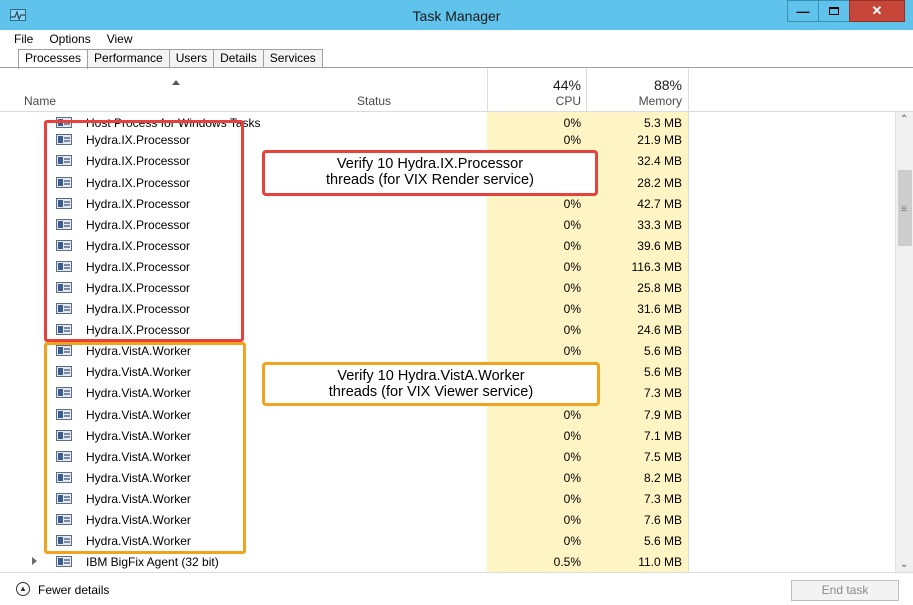 The height and width of the screenshot is (605, 913). I want to click on memory-total: 88%, so click(667, 85).